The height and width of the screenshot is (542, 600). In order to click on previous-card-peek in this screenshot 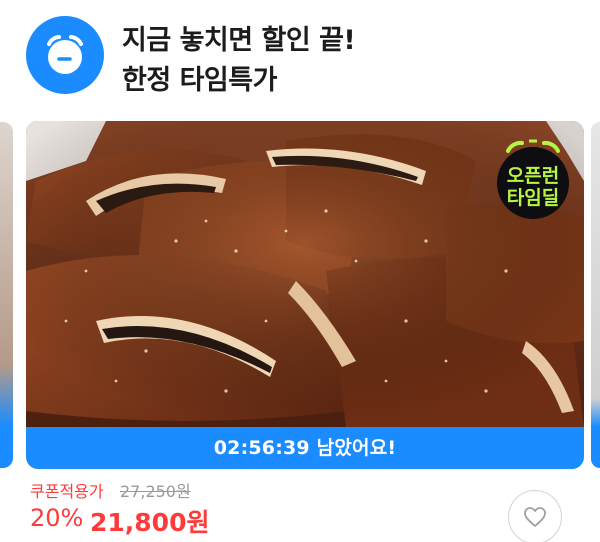, I will do `click(6, 295)`.